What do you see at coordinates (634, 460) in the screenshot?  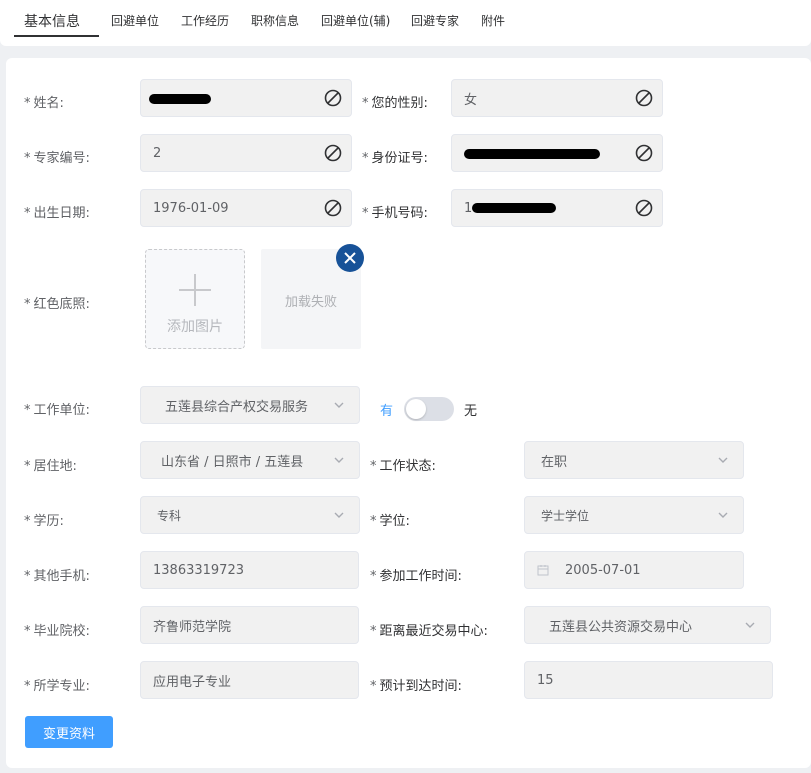 I see `work-status-select: 在职` at bounding box center [634, 460].